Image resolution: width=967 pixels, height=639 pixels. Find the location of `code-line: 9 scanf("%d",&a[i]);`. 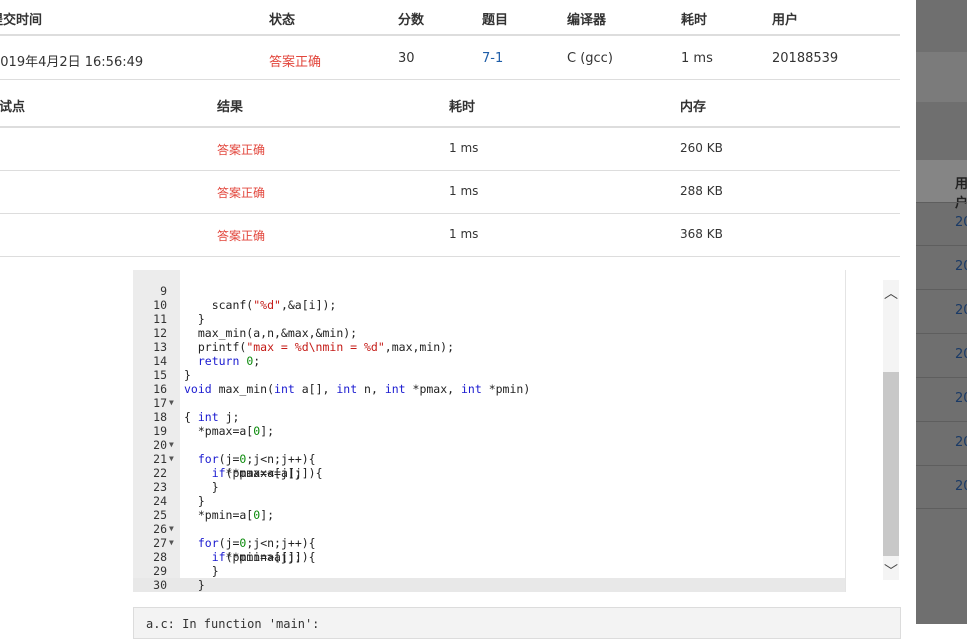

code-line: 9 scanf("%d",&a[i]); is located at coordinates (248, 298).